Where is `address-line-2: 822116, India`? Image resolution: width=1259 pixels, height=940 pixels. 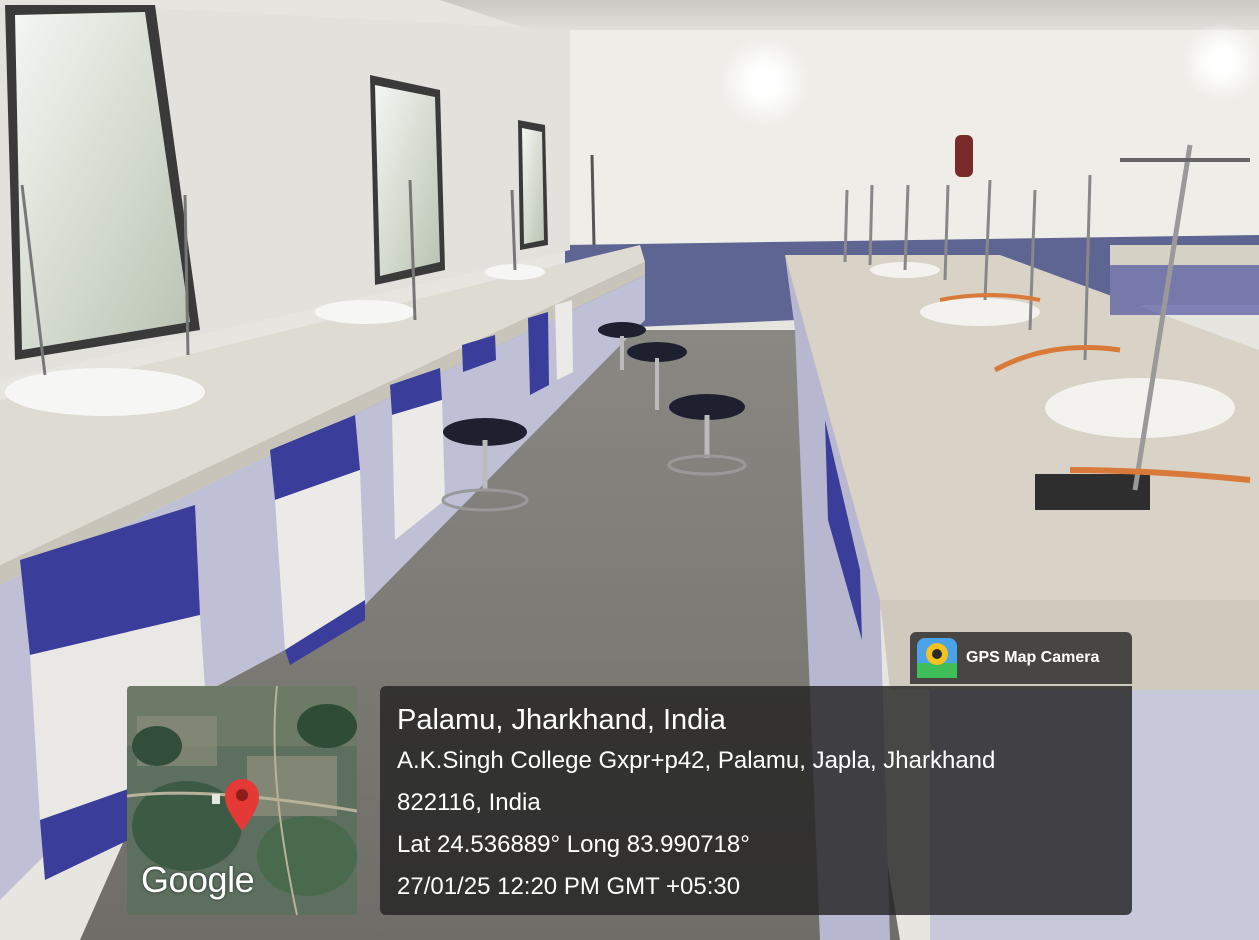
address-line-2: 822116, India is located at coordinates (469, 802).